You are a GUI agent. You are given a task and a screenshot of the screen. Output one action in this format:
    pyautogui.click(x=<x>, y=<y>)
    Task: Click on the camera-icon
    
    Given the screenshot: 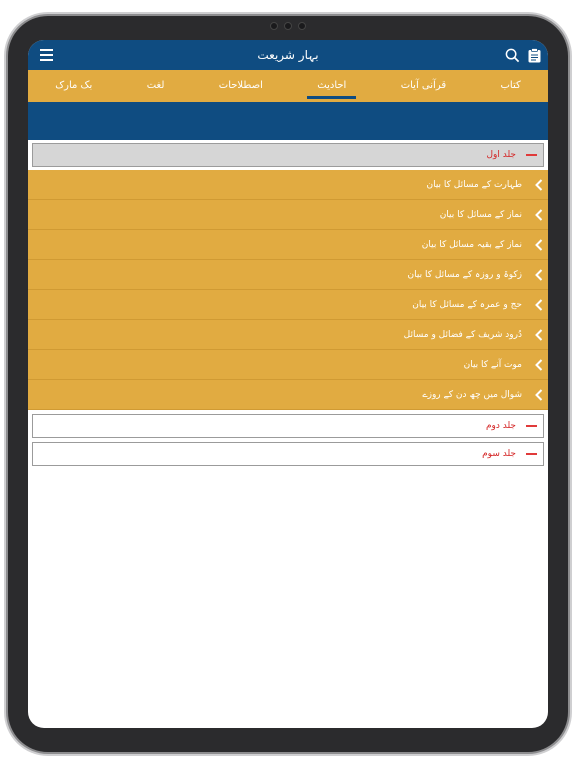 What is the action you would take?
    pyautogui.click(x=288, y=26)
    